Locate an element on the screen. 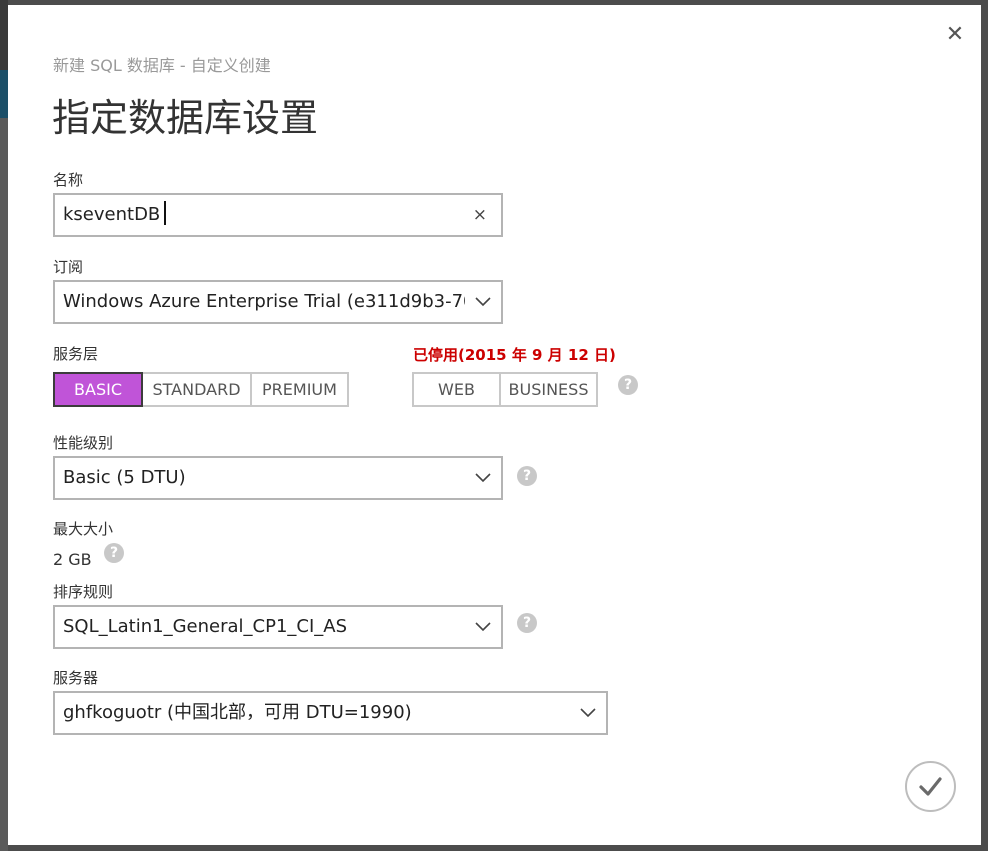 This screenshot has height=851, width=988. page-title: 指定数据库设置 is located at coordinates (185, 118).